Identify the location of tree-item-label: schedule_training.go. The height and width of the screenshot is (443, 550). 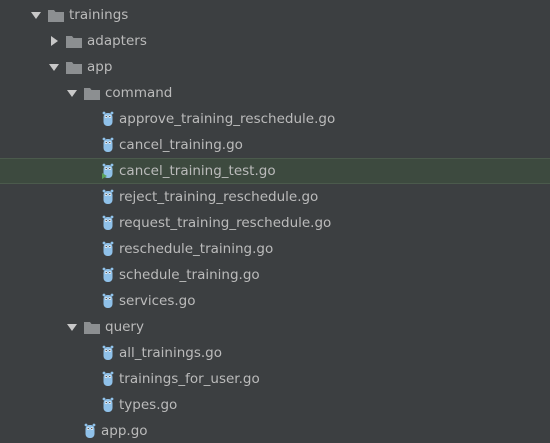
(189, 275).